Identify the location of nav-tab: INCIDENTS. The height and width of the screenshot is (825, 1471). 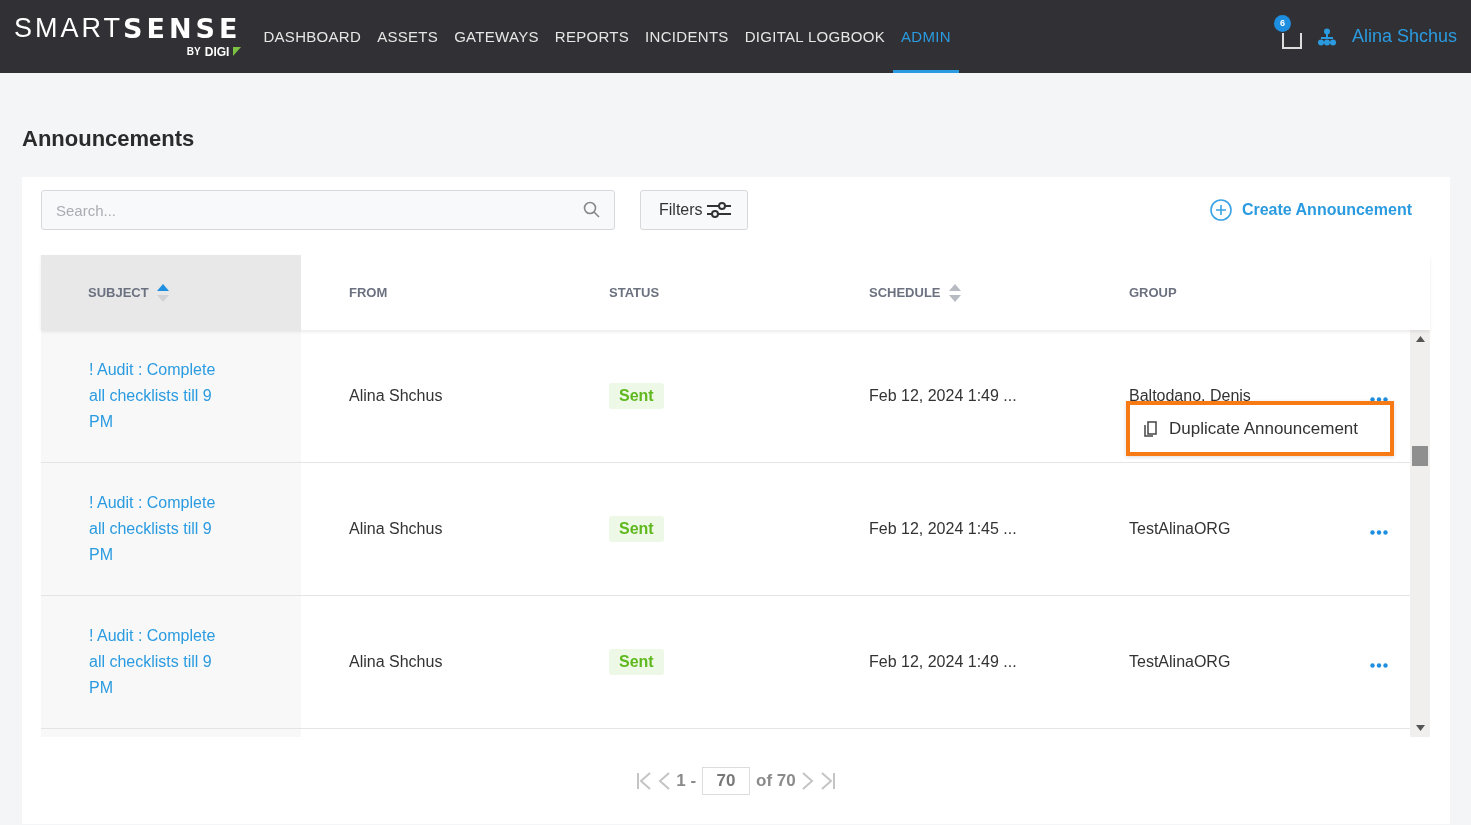
(687, 36).